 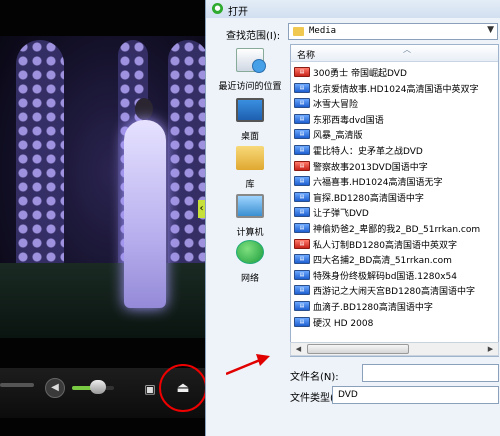 I want to click on volume-icon: ◀, so click(x=55, y=388).